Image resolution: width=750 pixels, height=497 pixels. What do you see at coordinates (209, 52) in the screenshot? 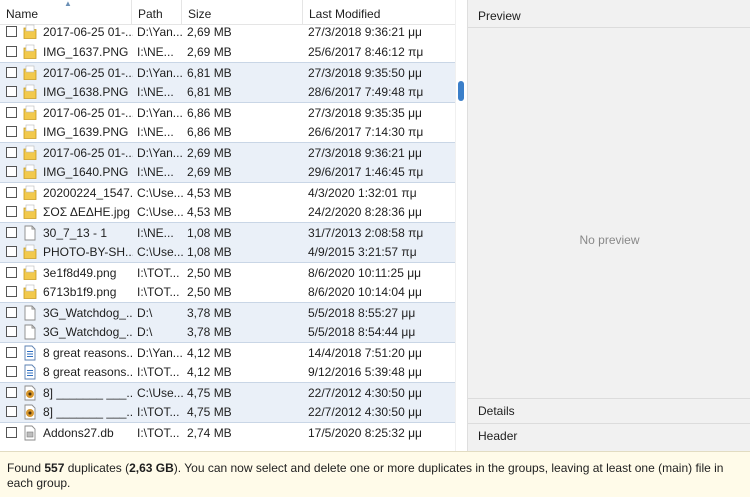
I see `file-size: 2,69 MB` at bounding box center [209, 52].